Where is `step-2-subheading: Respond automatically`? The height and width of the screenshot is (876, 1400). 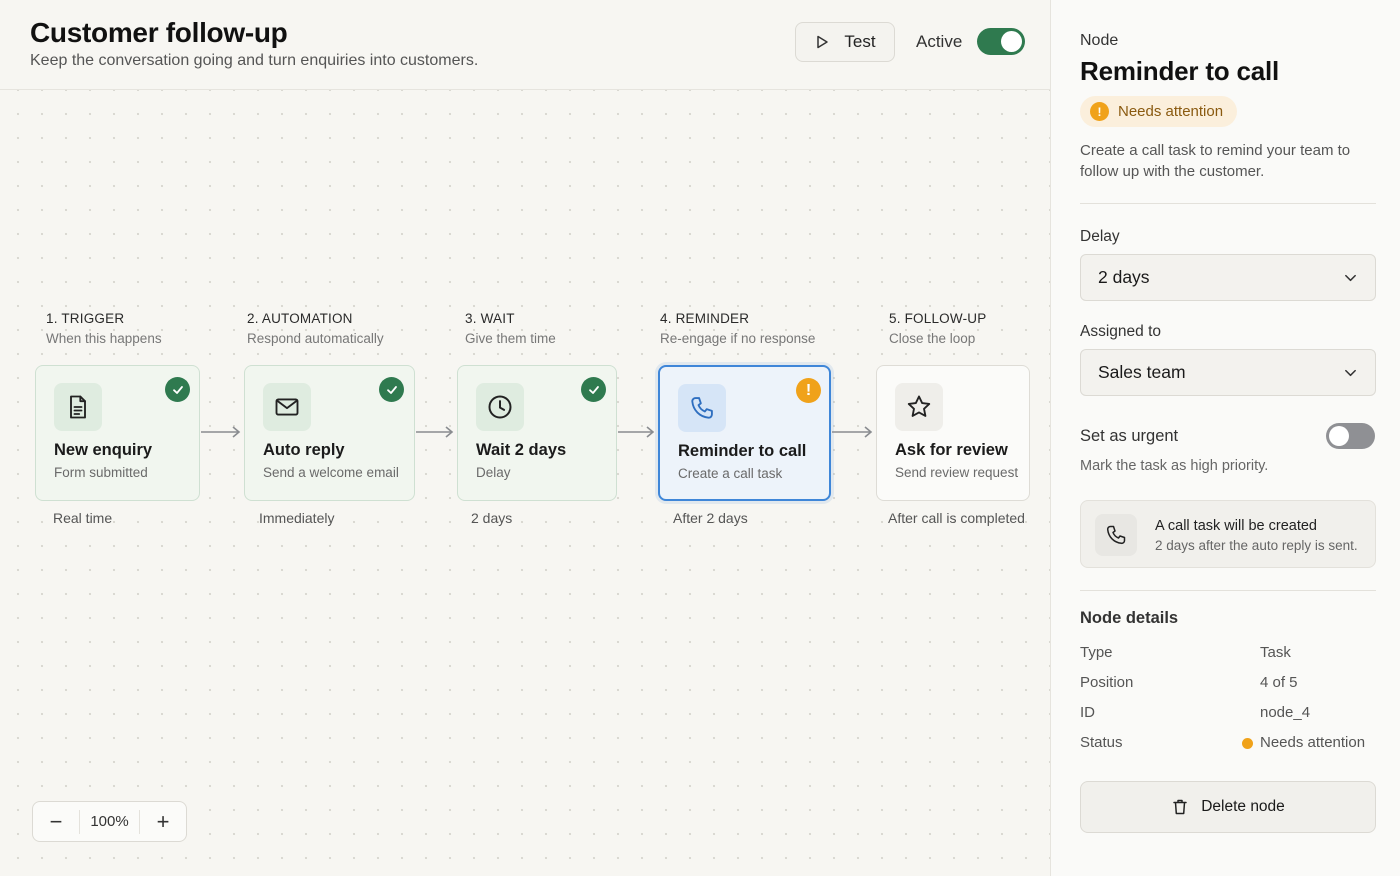 step-2-subheading: Respond automatically is located at coordinates (315, 338).